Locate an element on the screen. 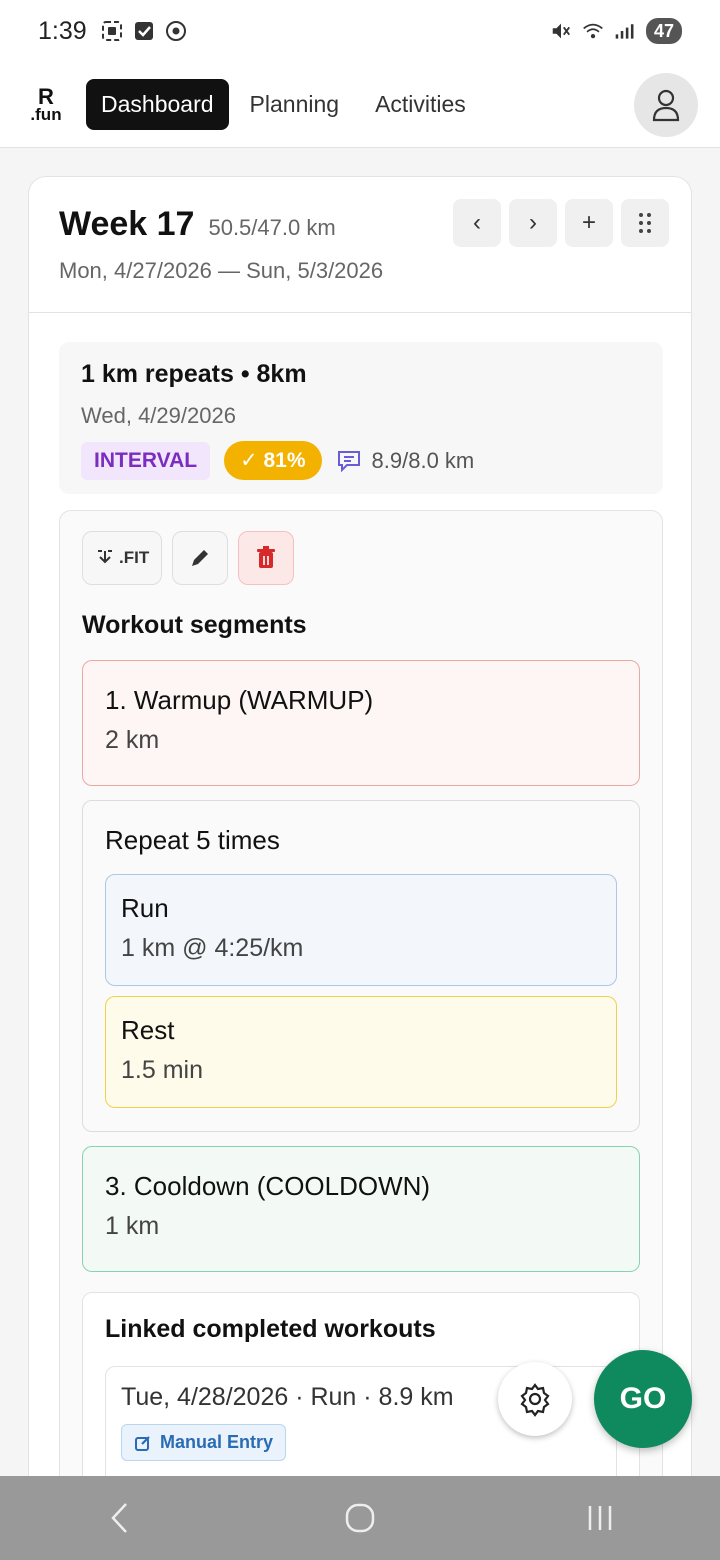 Image resolution: width=720 pixels, height=1560 pixels. trash-icon is located at coordinates (266, 557).